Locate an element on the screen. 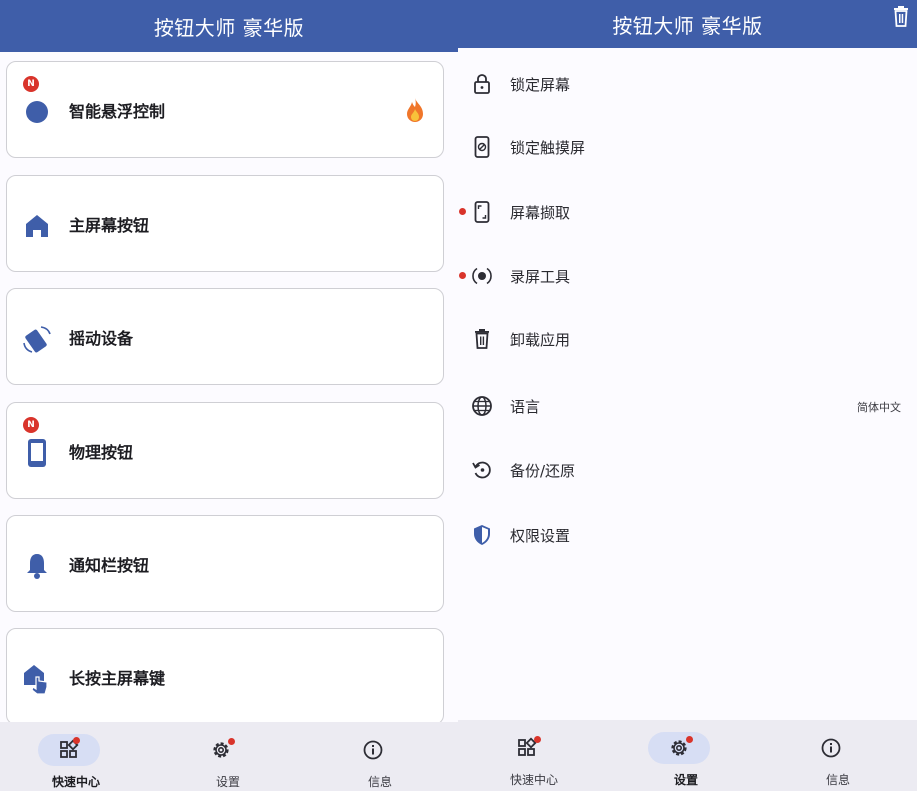 The image size is (917, 791). record-icon is located at coordinates (482, 276).